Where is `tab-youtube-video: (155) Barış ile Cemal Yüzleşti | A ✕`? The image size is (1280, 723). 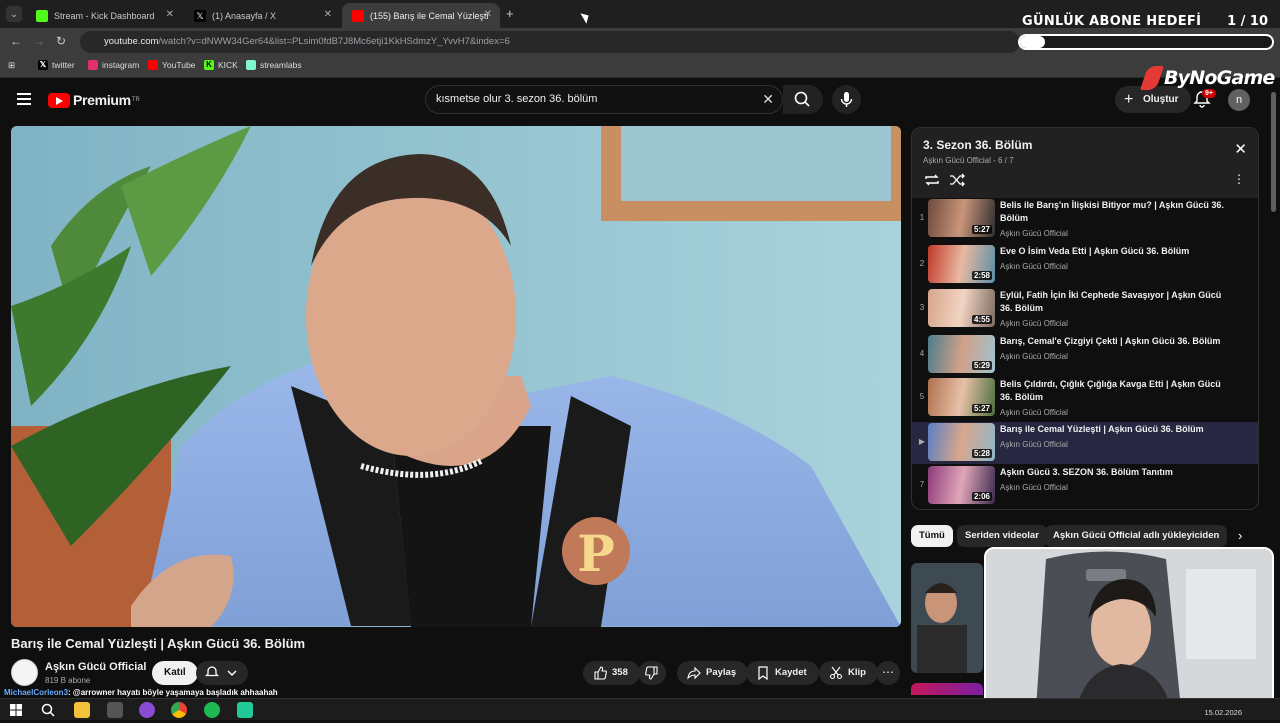 tab-youtube-video: (155) Barış ile Cemal Yüzleşti | A ✕ is located at coordinates (421, 15).